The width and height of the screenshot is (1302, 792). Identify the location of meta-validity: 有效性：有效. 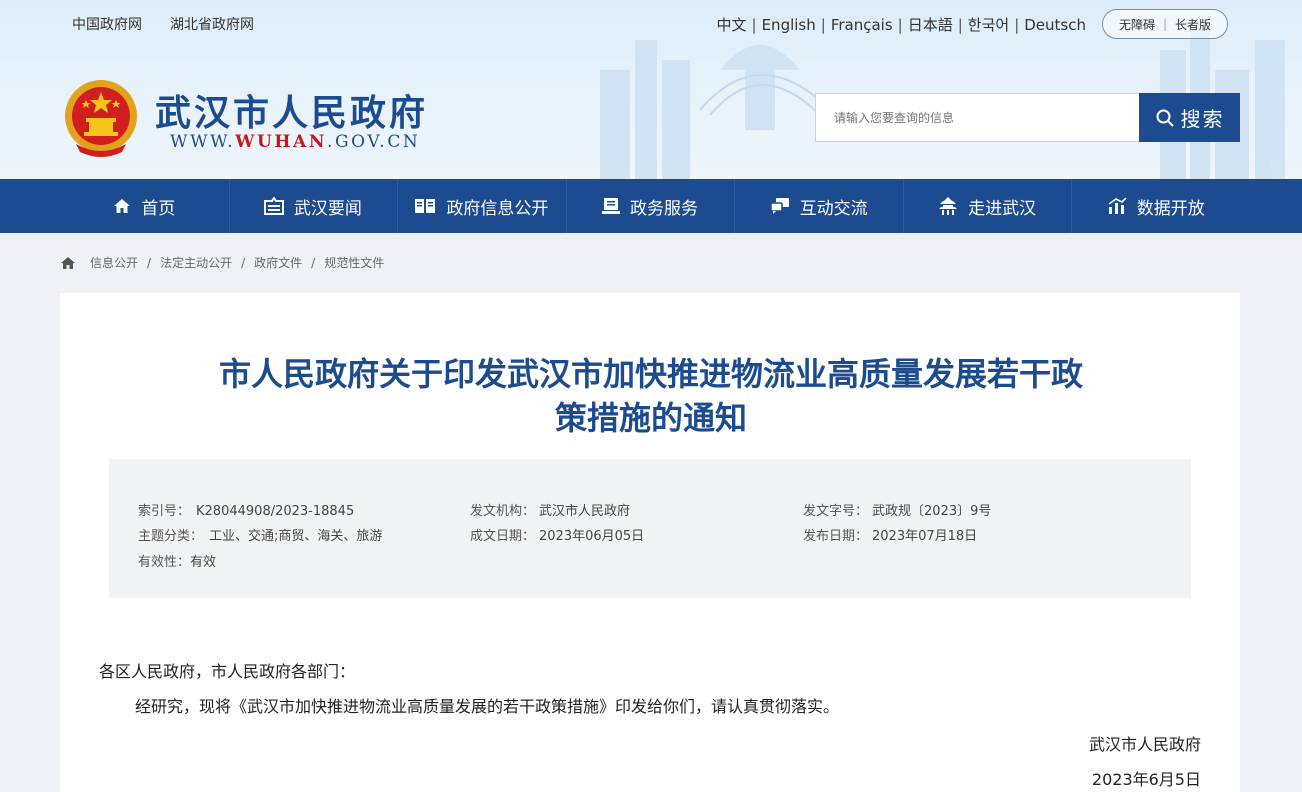
(177, 560).